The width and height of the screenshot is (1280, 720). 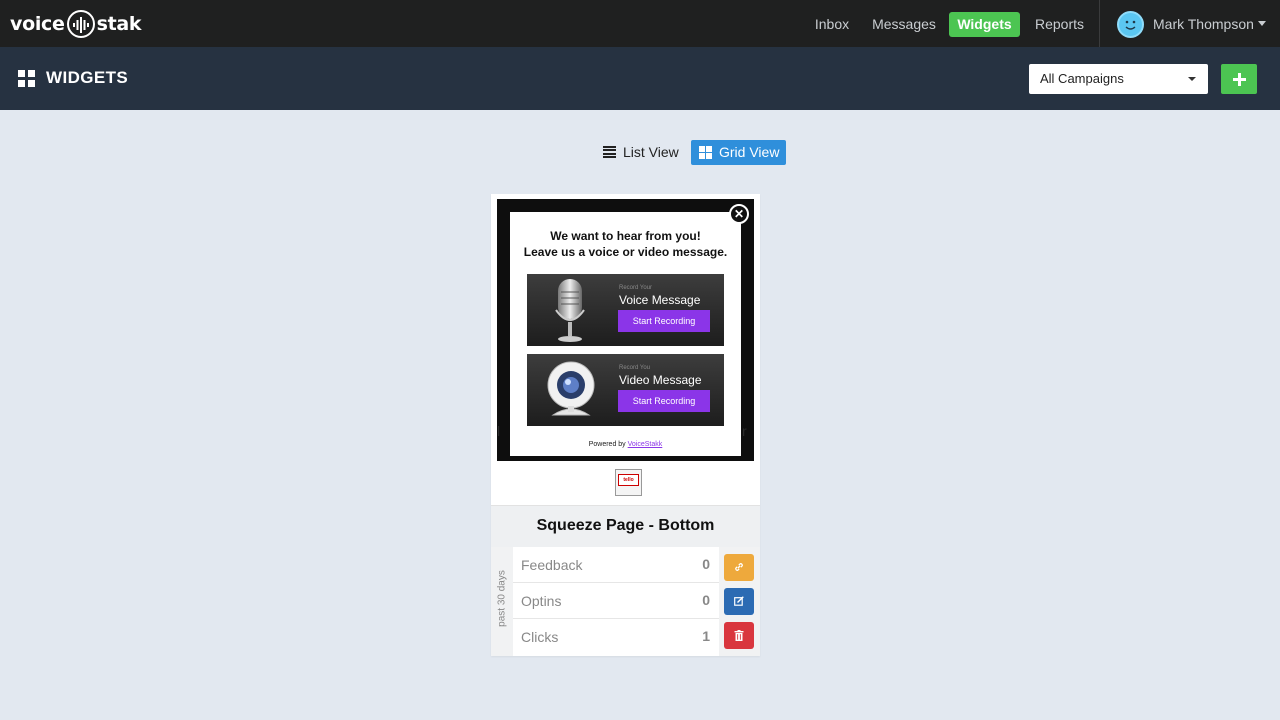 I want to click on grid-view-label: Grid View, so click(x=749, y=152).